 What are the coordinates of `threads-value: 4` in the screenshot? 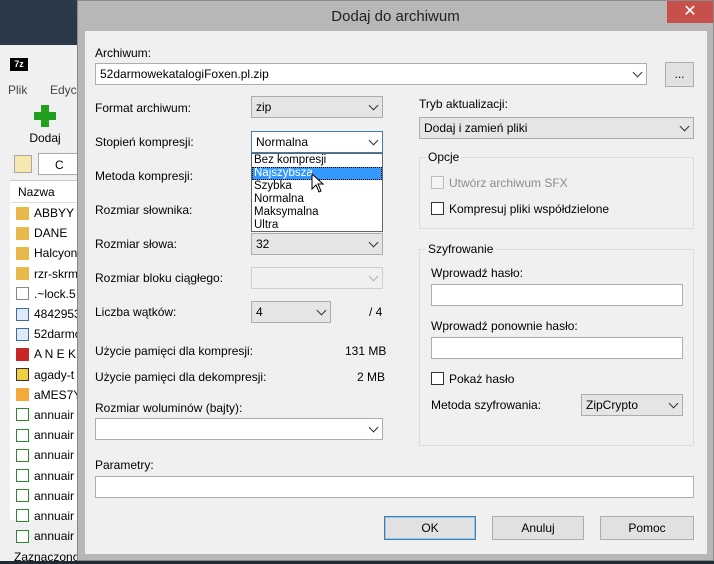 It's located at (259, 312).